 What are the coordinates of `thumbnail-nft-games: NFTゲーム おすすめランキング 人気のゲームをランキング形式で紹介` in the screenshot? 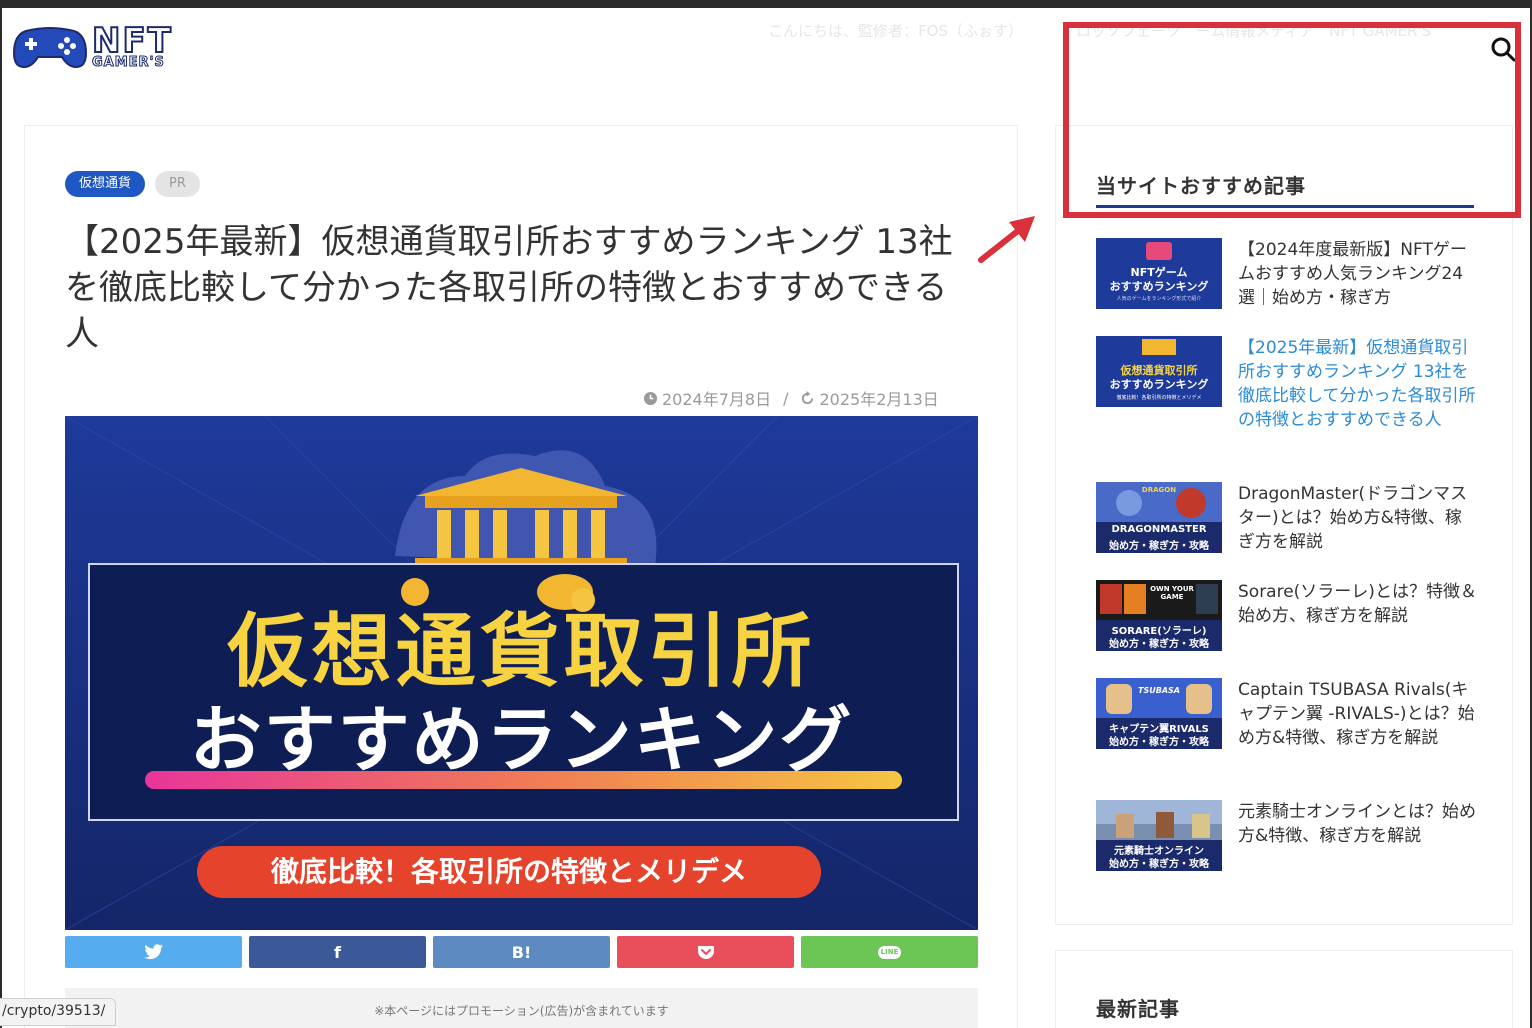 It's located at (1159, 273).